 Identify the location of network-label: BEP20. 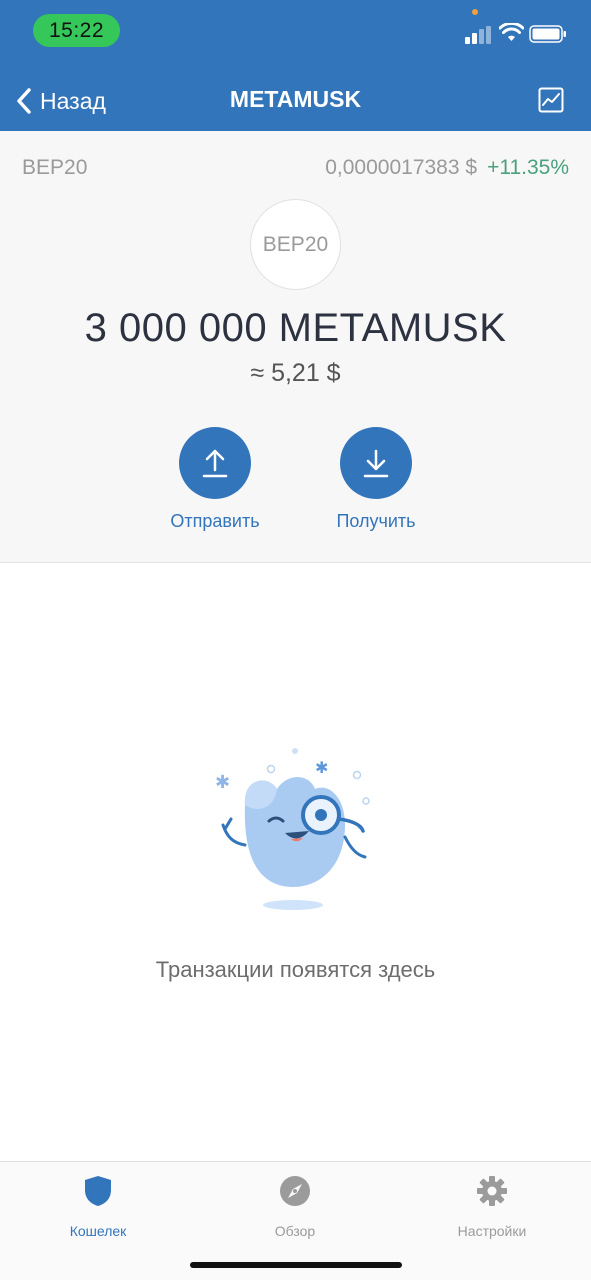
(55, 167).